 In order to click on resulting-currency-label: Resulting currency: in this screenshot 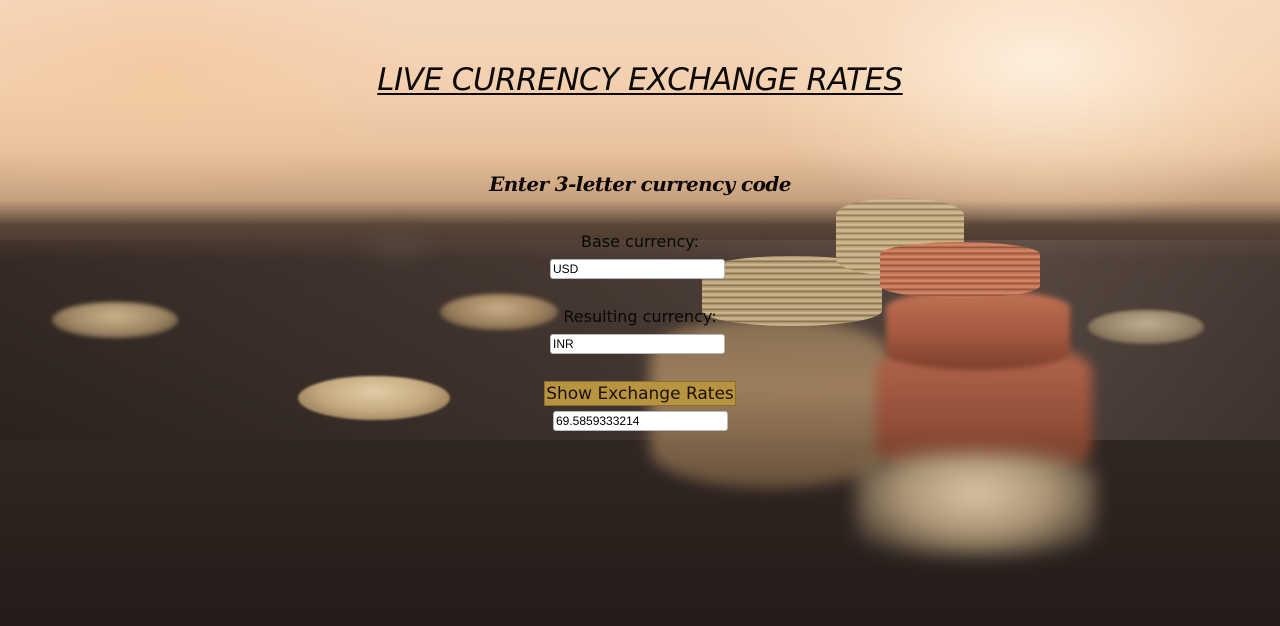, I will do `click(640, 316)`.